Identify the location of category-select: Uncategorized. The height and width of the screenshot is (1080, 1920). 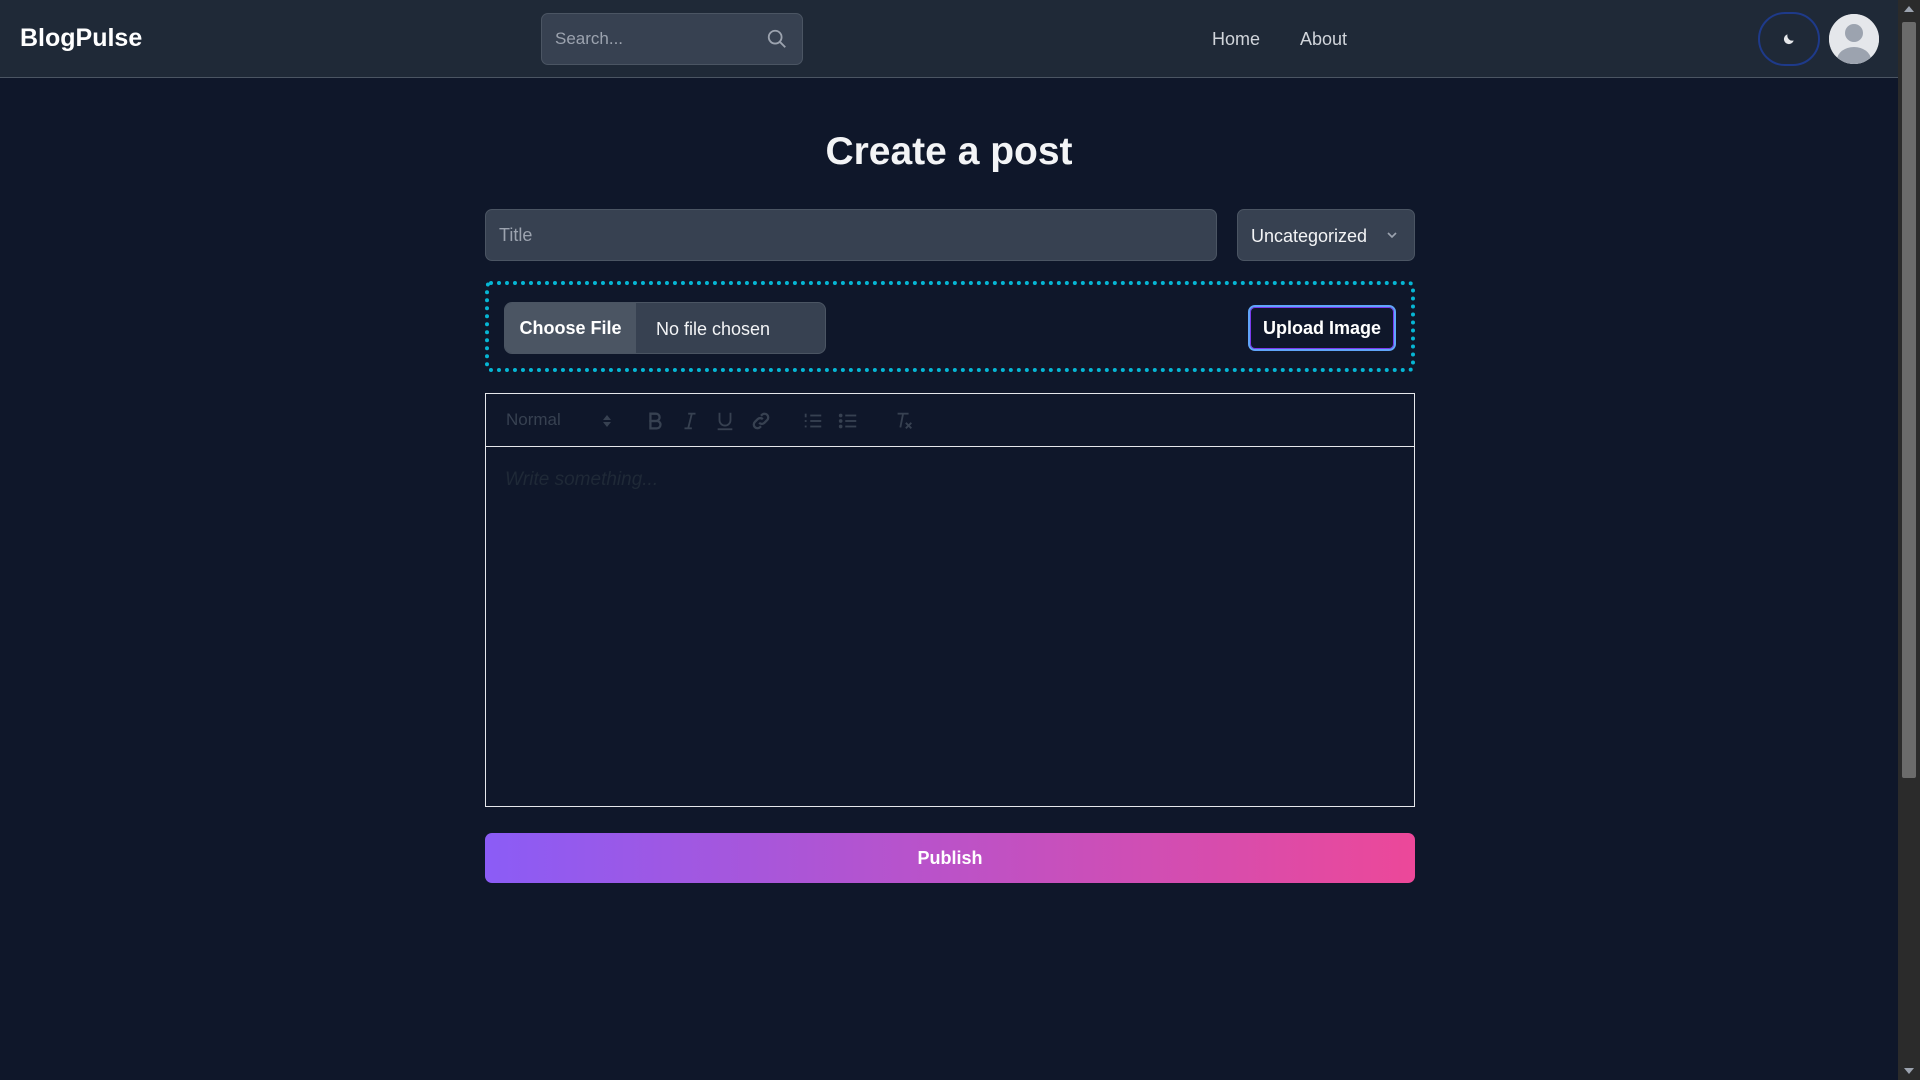
(1326, 235).